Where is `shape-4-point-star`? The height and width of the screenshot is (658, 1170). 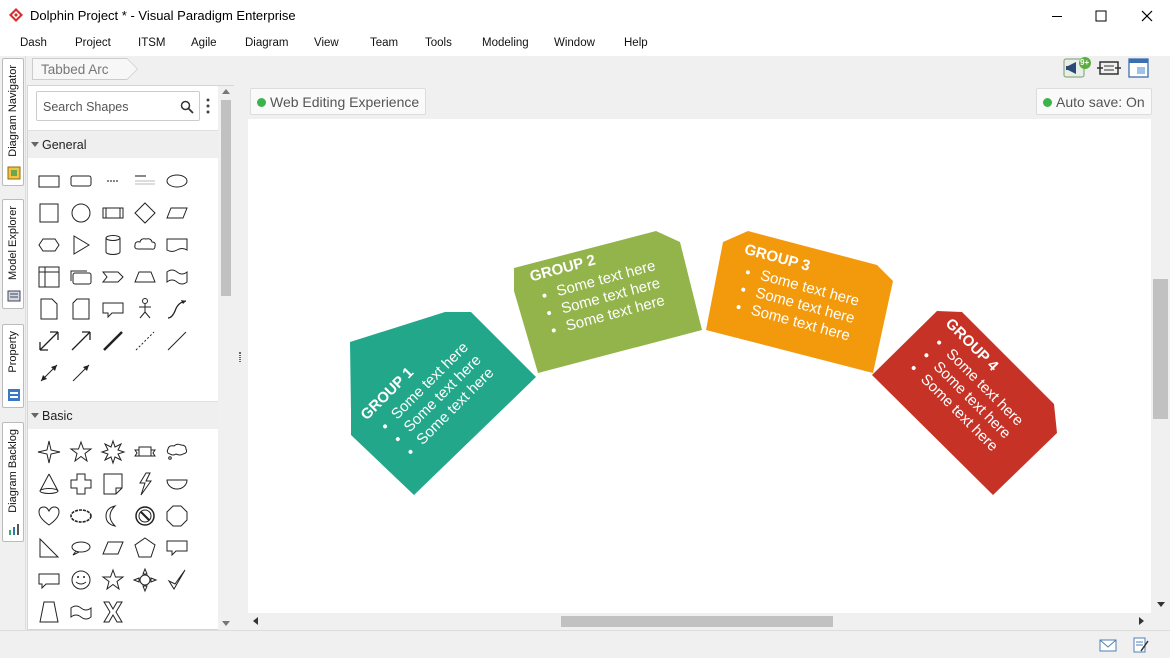
shape-4-point-star is located at coordinates (49, 452).